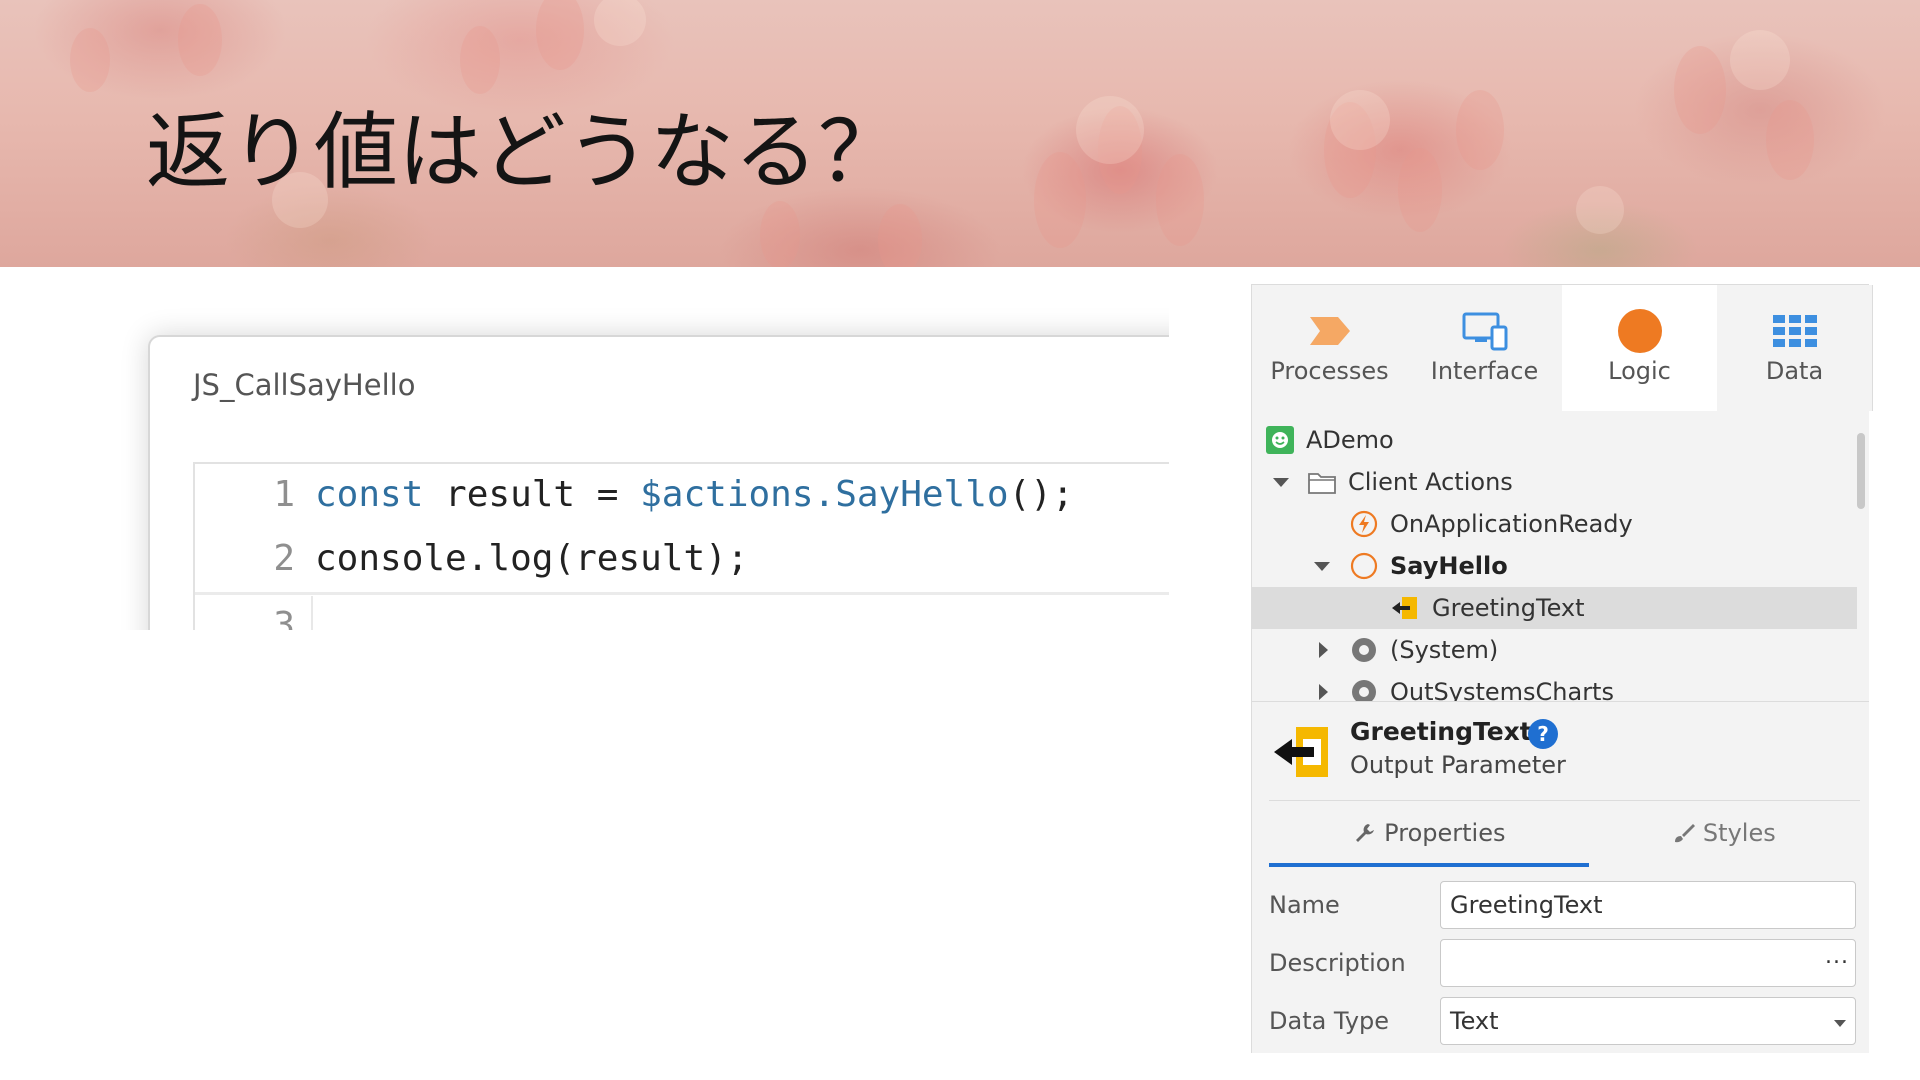  Describe the element at coordinates (1639, 371) in the screenshot. I see `tab-label: Logic` at that location.